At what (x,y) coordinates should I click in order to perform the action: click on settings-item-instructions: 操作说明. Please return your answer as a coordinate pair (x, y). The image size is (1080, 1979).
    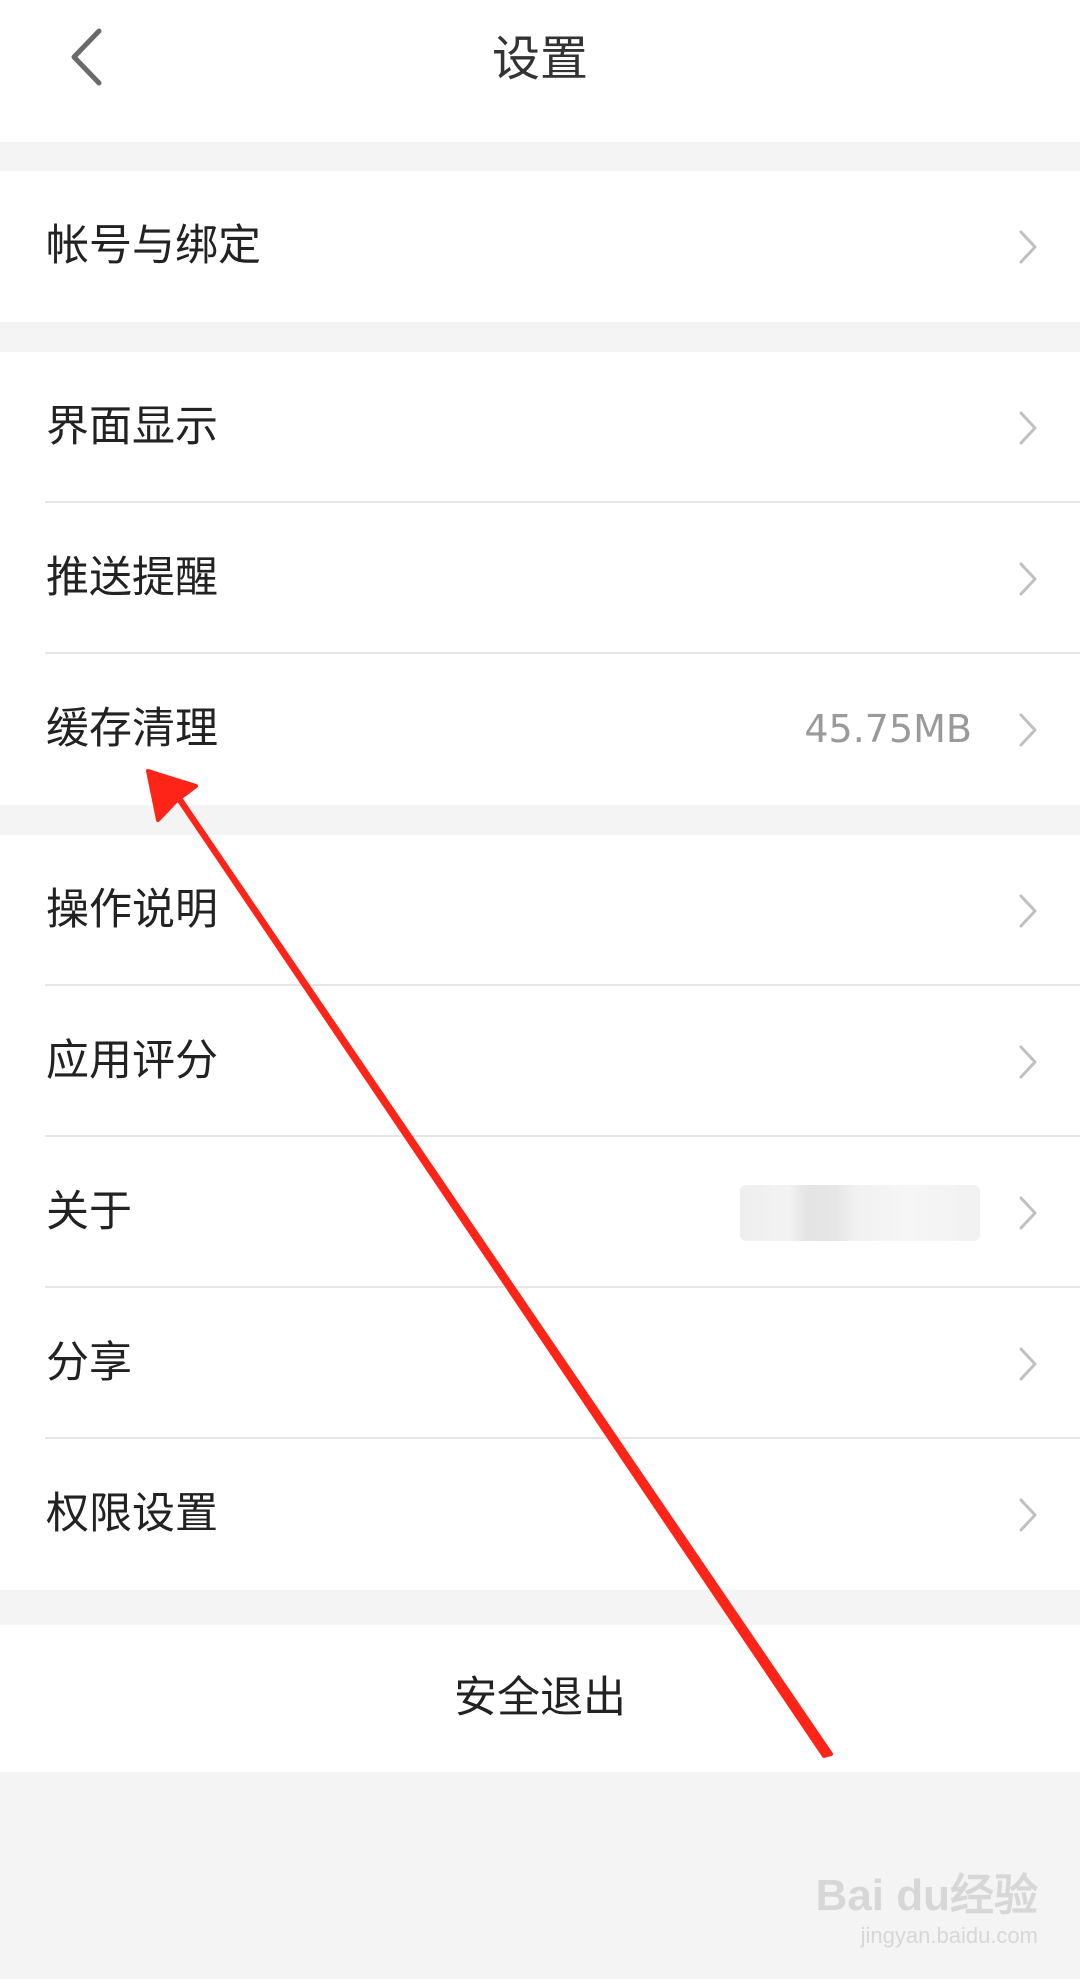
    Looking at the image, I should click on (540, 910).